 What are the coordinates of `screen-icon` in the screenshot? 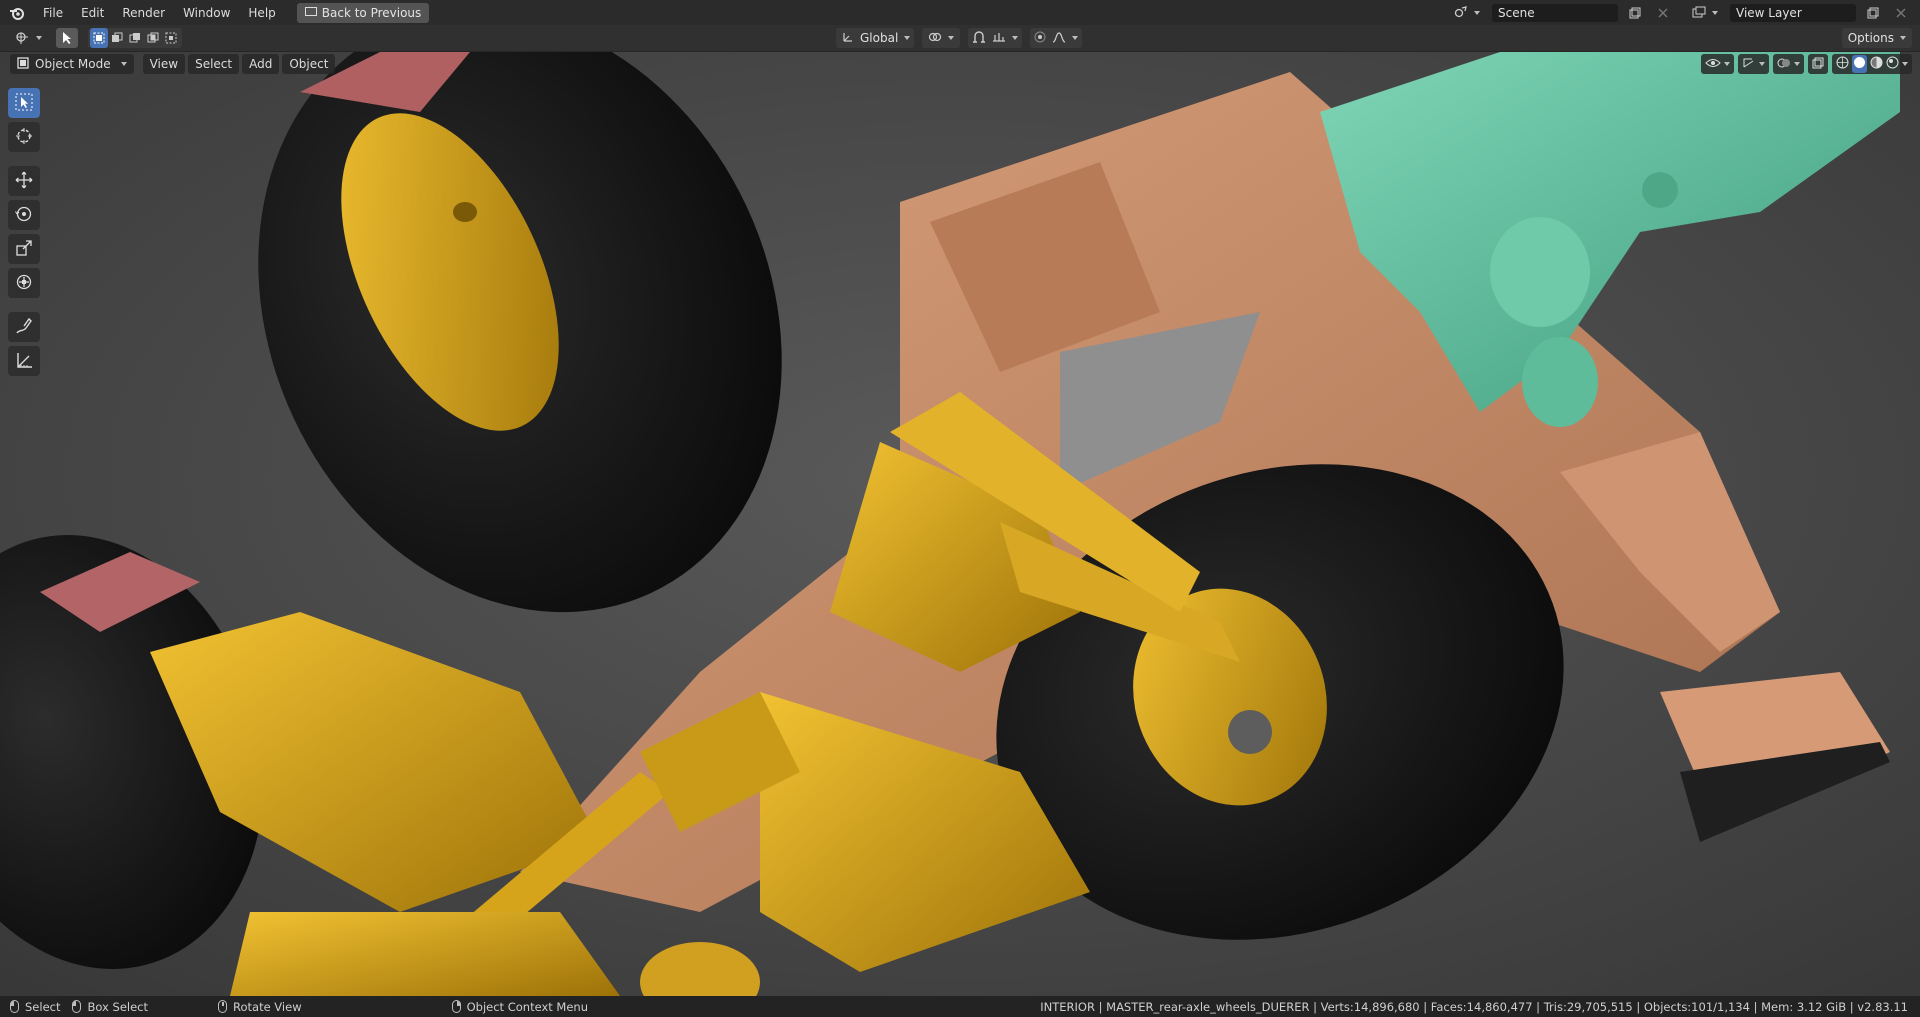 It's located at (310, 13).